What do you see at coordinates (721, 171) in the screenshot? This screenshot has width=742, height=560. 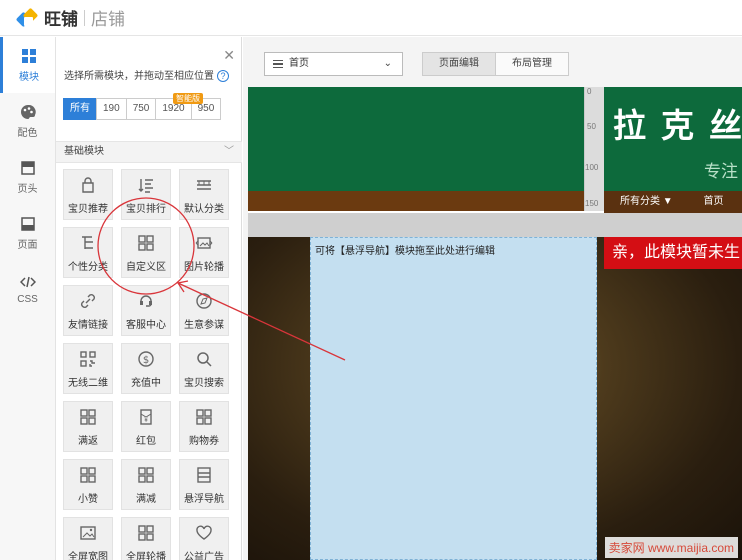 I see `shop-banner-subtitle: 专注` at bounding box center [721, 171].